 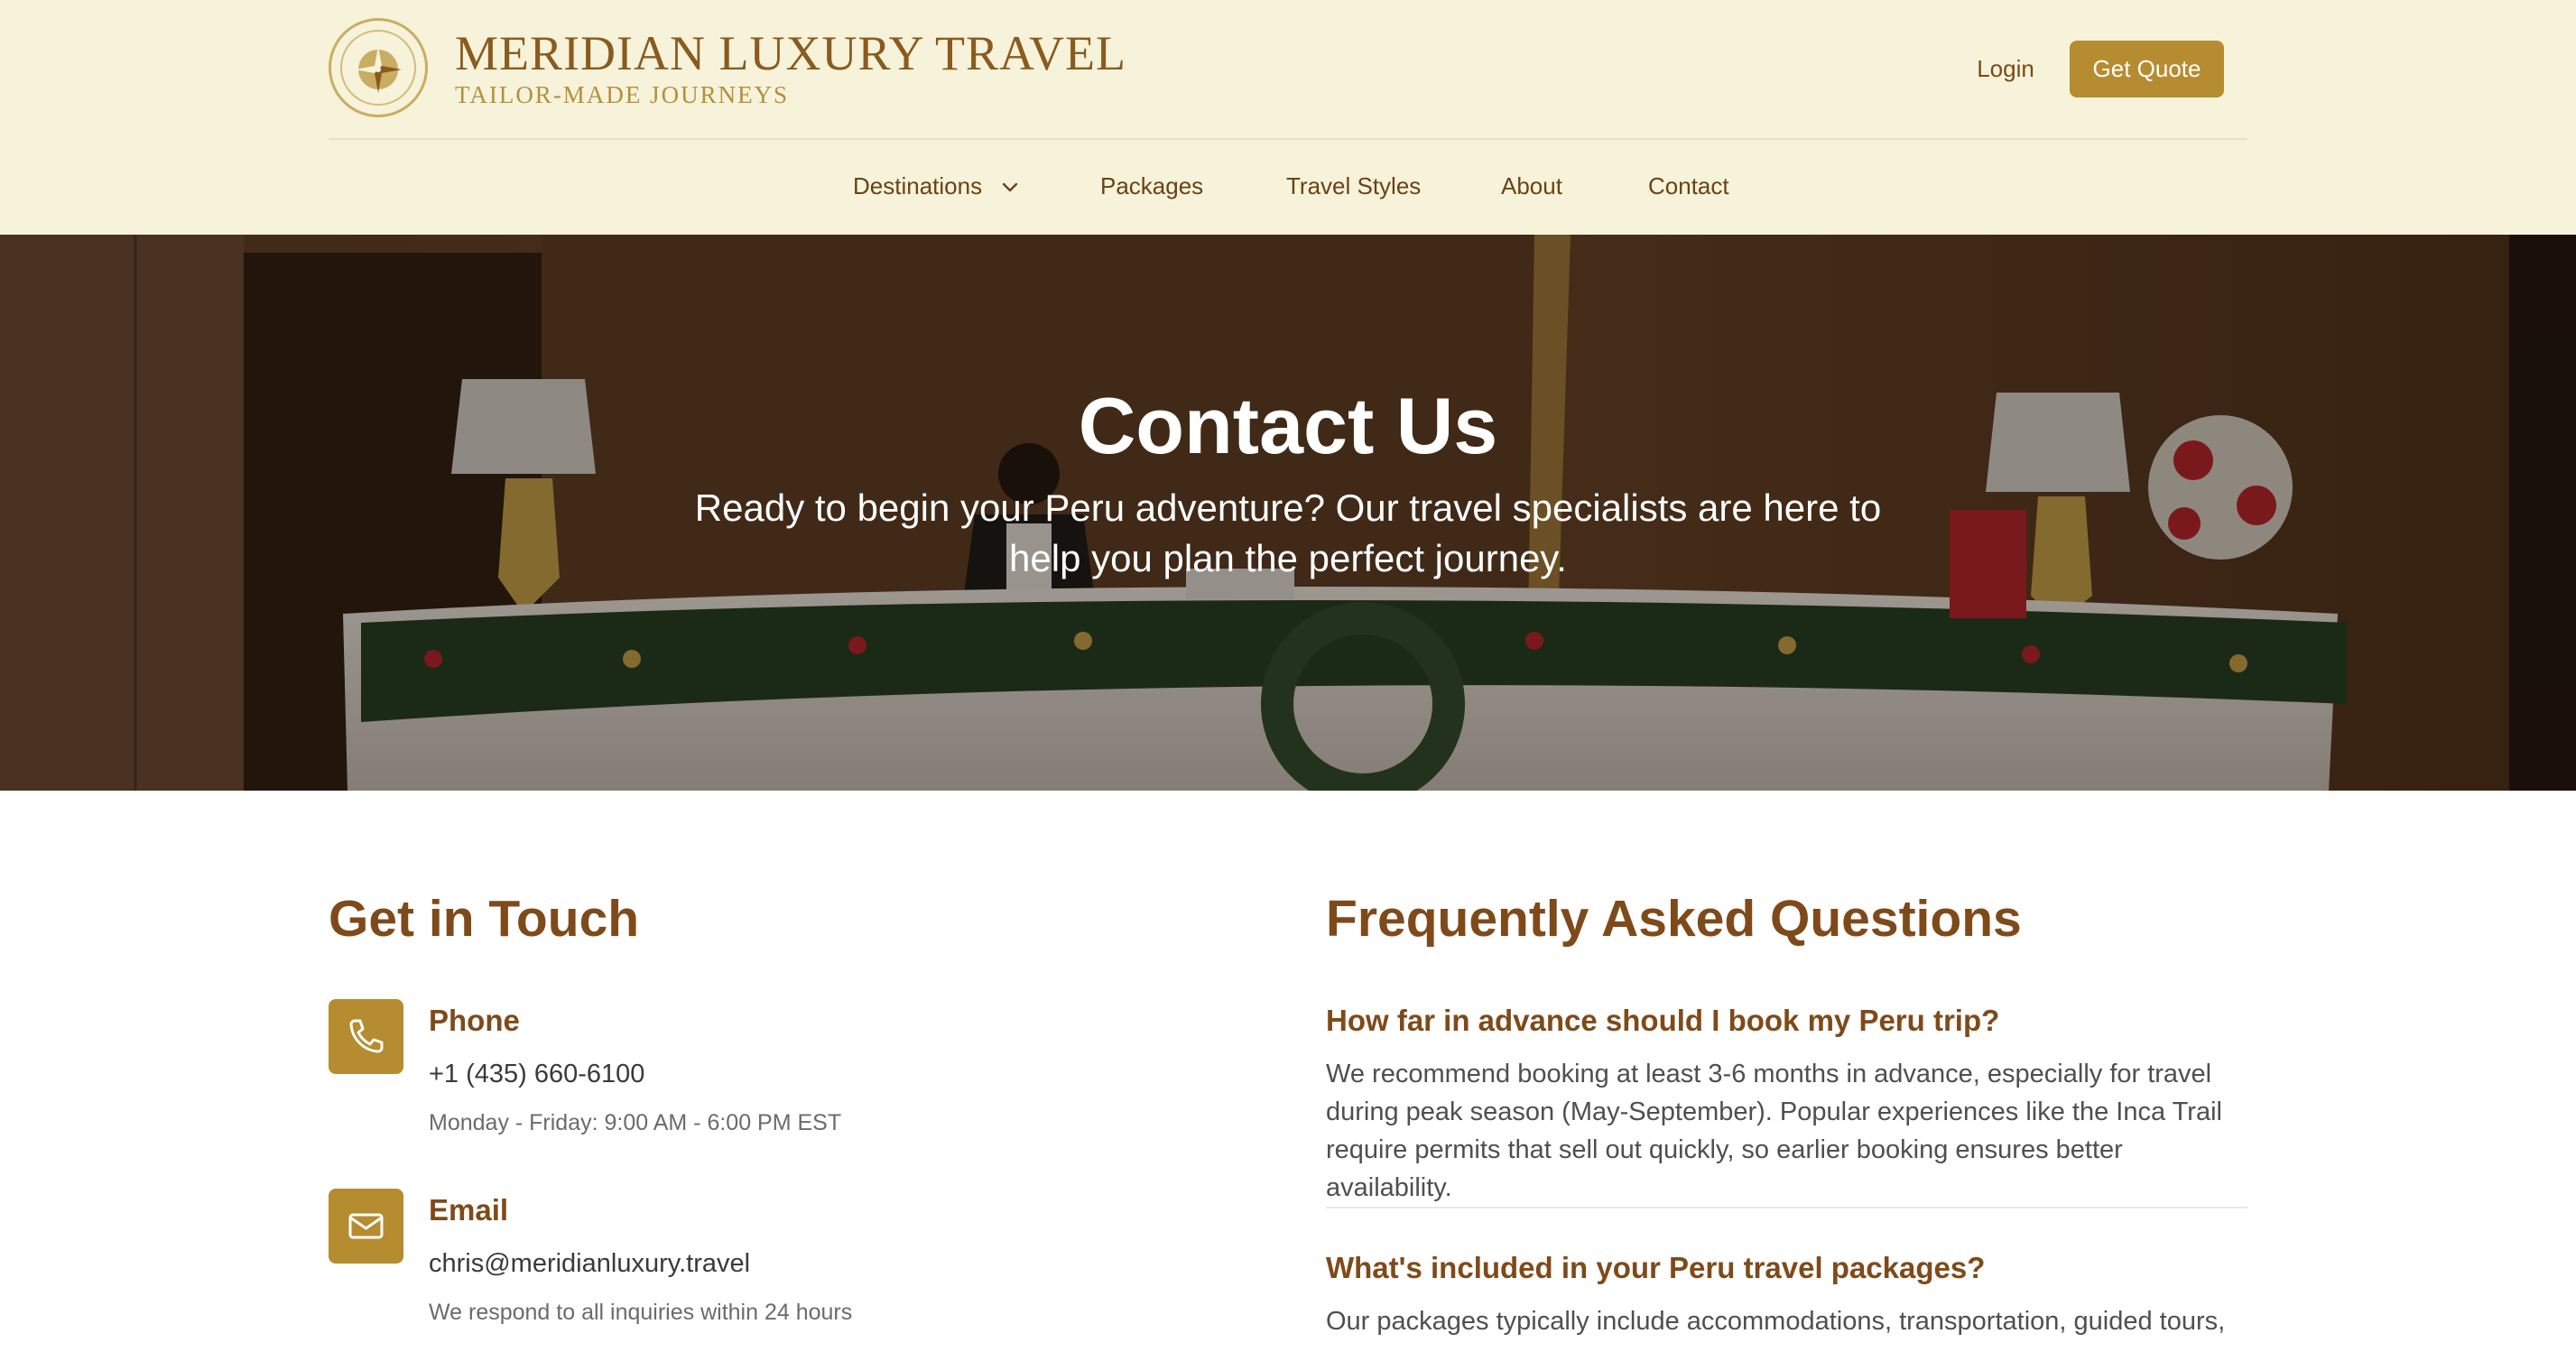 I want to click on page-title: Contact Us, so click(x=1288, y=425).